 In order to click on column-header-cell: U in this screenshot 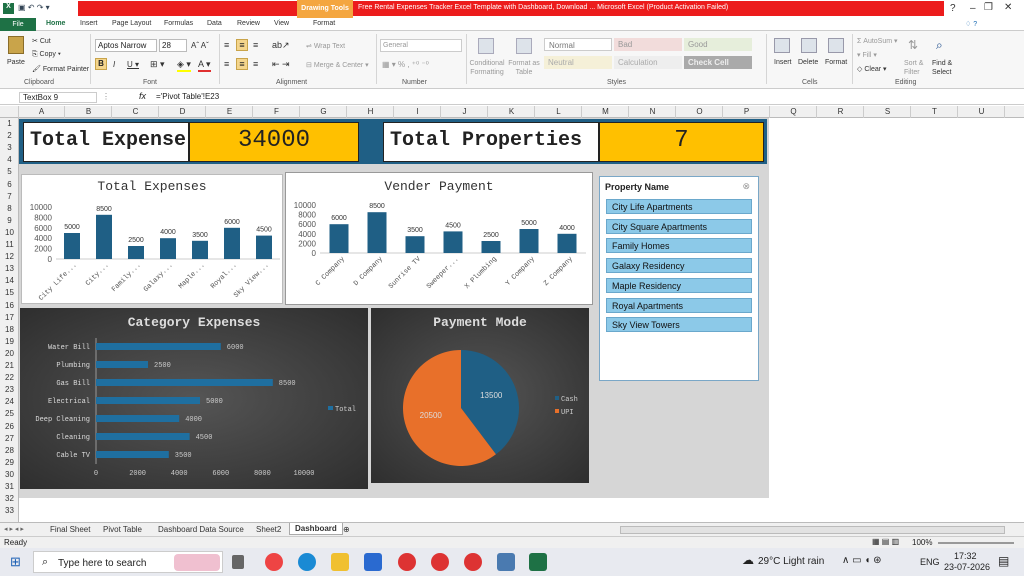, I will do `click(982, 112)`.